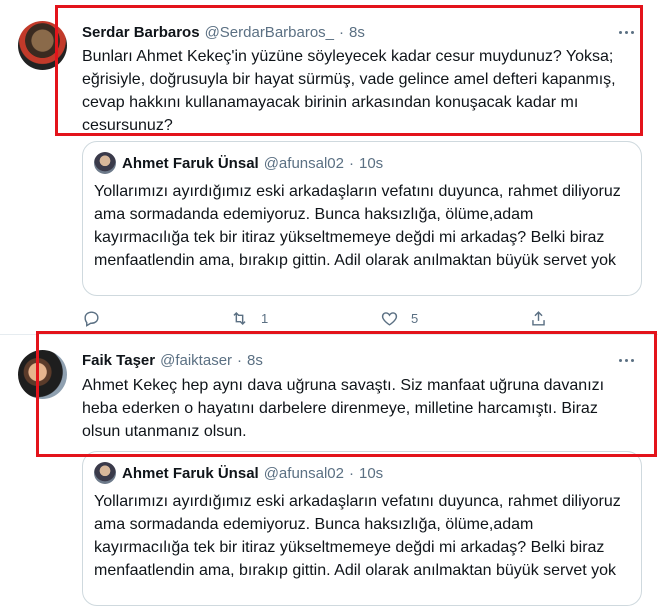  I want to click on retweet-count: 1, so click(265, 318).